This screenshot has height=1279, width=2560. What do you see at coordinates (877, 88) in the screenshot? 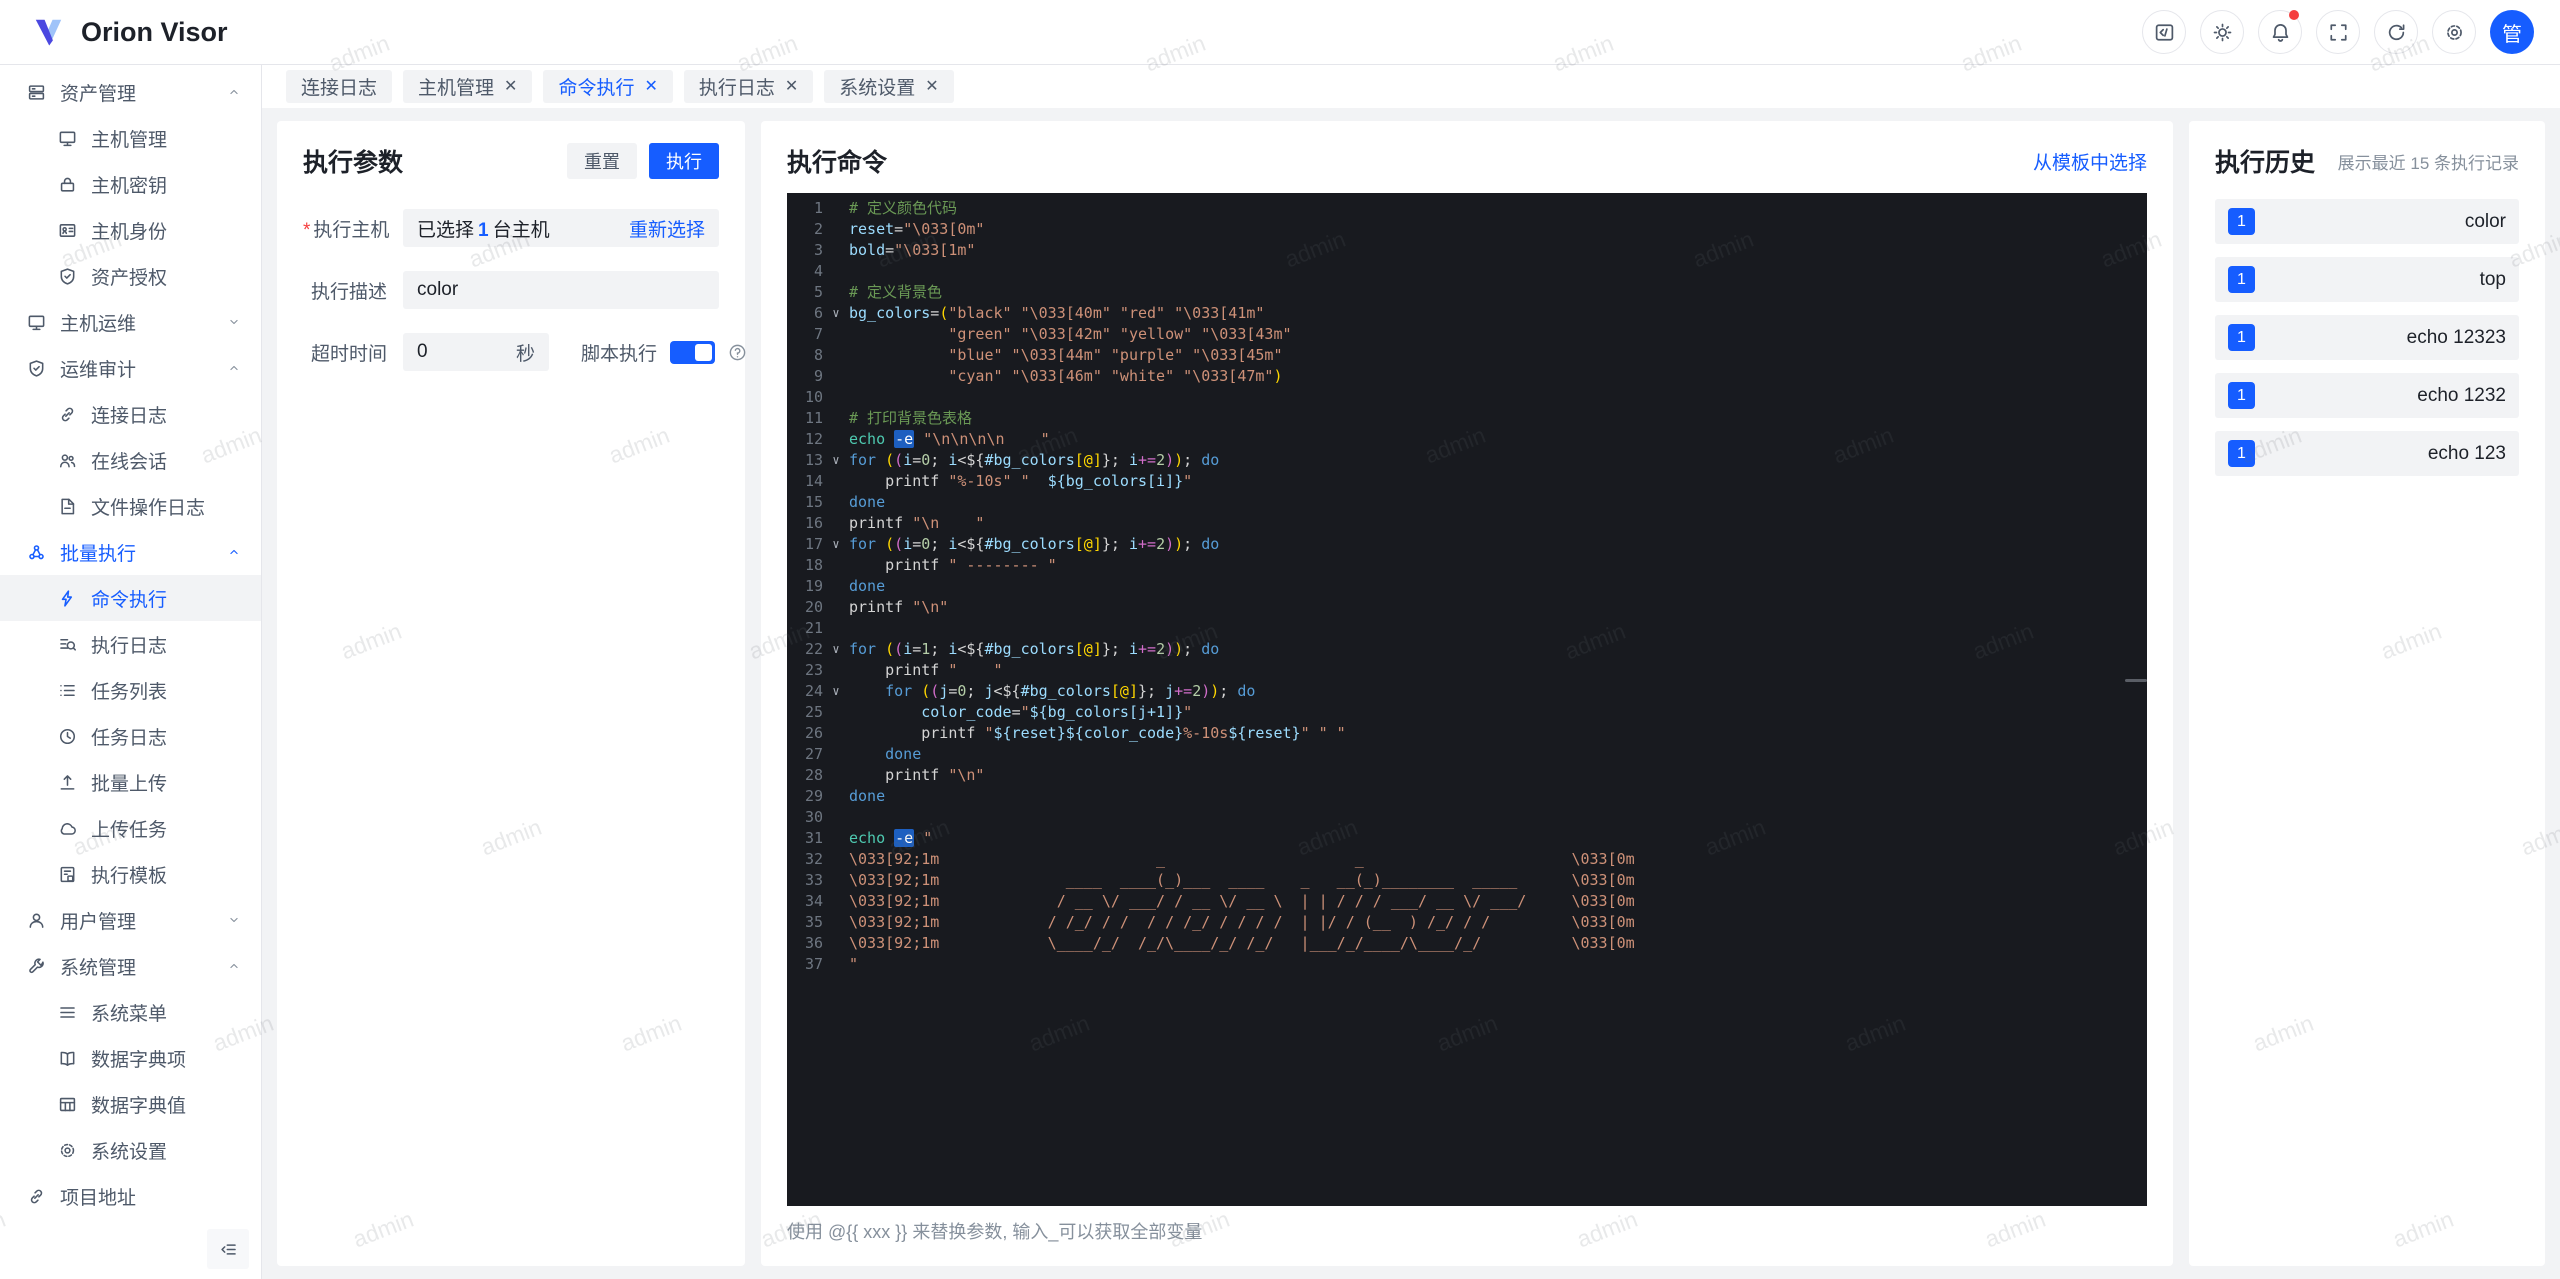
I see `tab-label: 系统设置` at bounding box center [877, 88].